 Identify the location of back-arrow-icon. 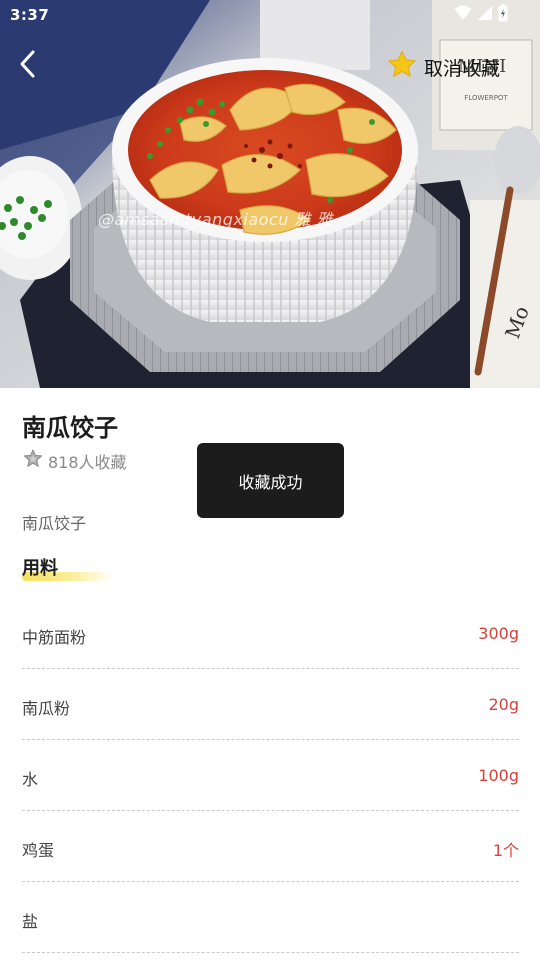
(28, 66).